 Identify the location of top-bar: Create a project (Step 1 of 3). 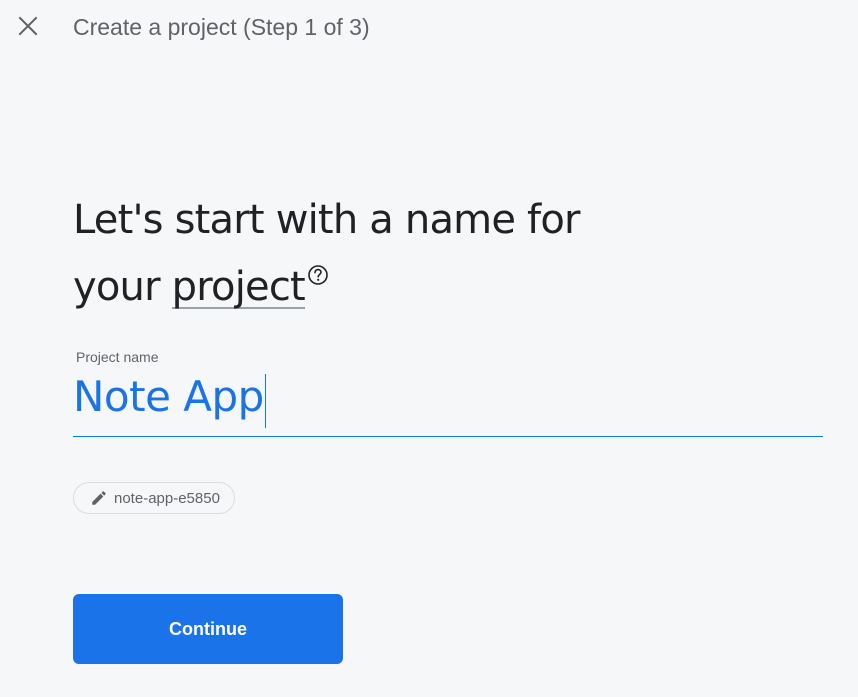
(429, 28).